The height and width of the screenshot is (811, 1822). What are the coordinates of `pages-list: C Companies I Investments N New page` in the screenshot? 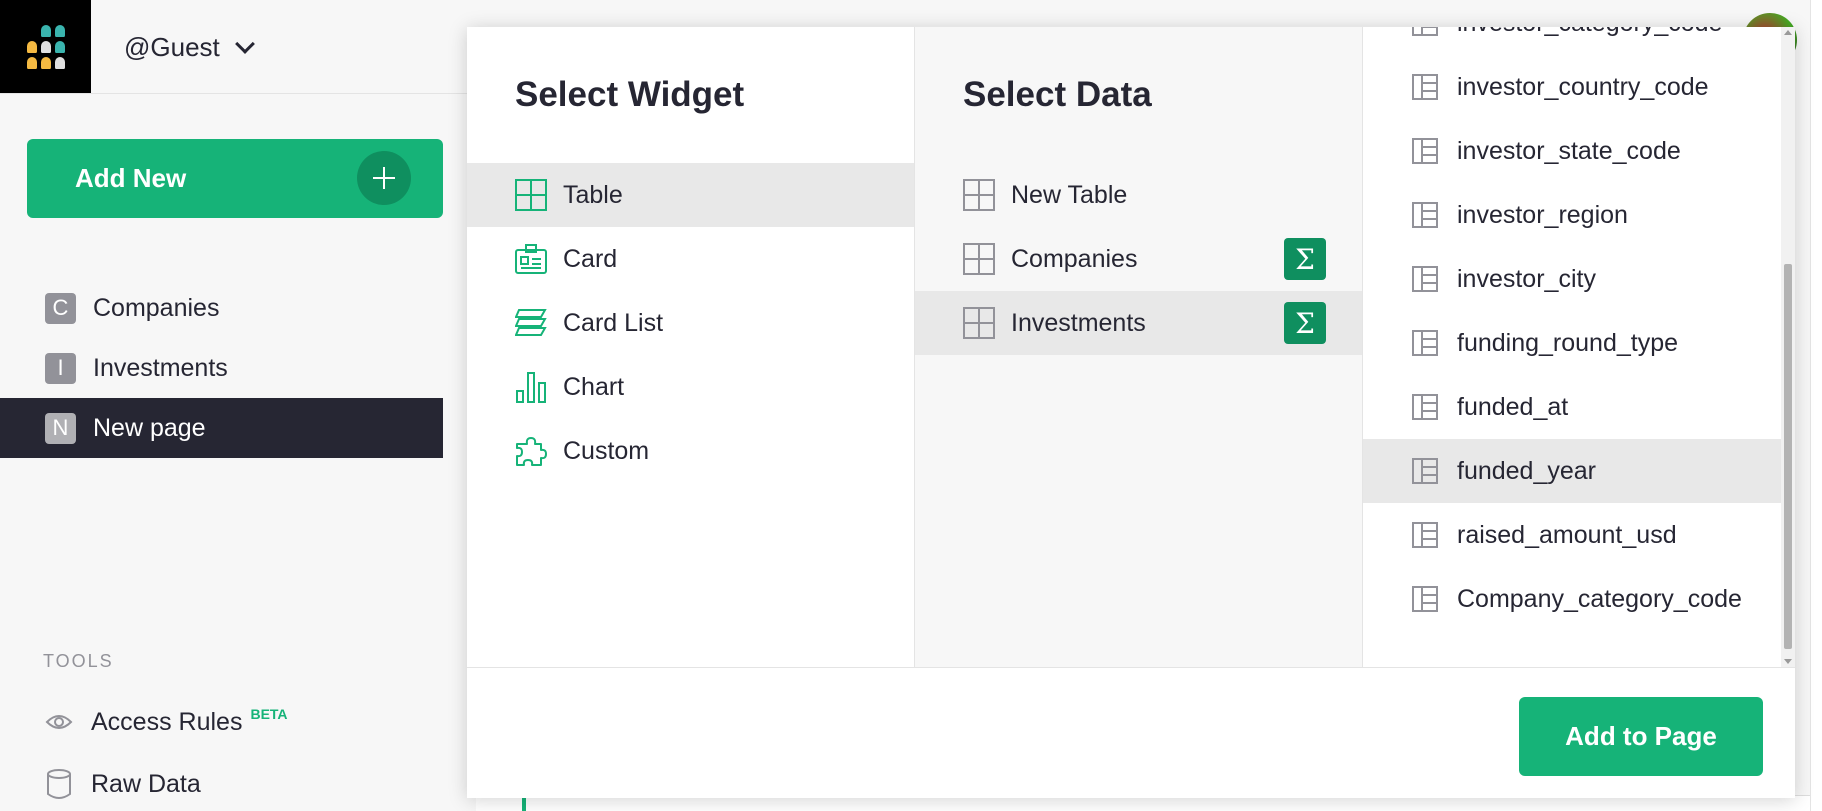 It's located at (221, 368).